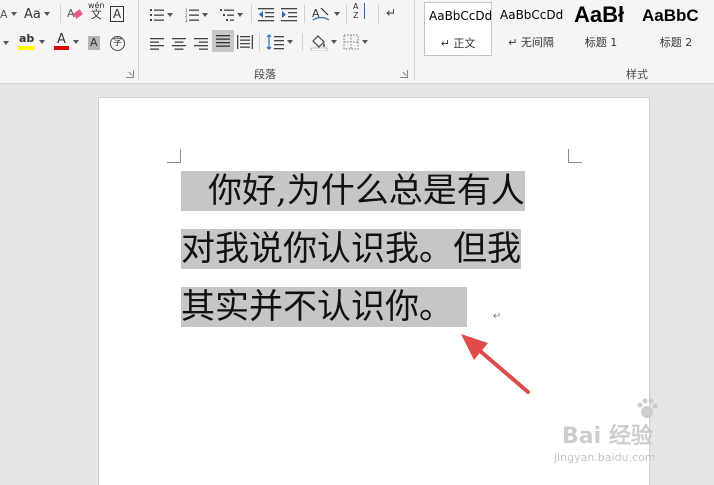 The height and width of the screenshot is (485, 714). Describe the element at coordinates (321, 14) in the screenshot. I see `chinese-layout-icon: A` at that location.